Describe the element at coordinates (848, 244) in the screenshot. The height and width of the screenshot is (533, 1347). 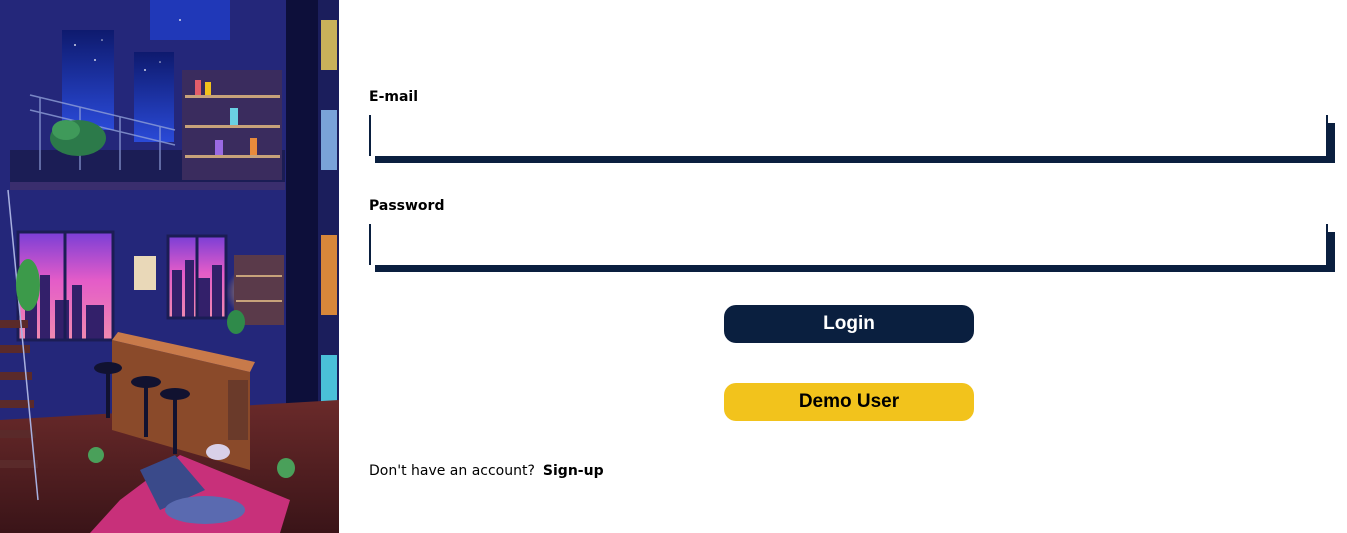
I see `password-input` at that location.